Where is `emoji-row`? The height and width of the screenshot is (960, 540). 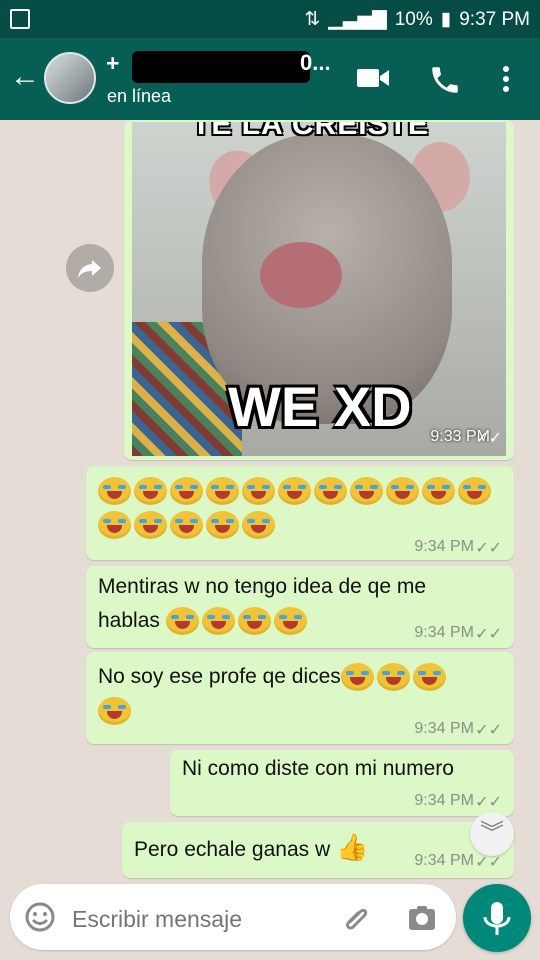 emoji-row is located at coordinates (303, 508).